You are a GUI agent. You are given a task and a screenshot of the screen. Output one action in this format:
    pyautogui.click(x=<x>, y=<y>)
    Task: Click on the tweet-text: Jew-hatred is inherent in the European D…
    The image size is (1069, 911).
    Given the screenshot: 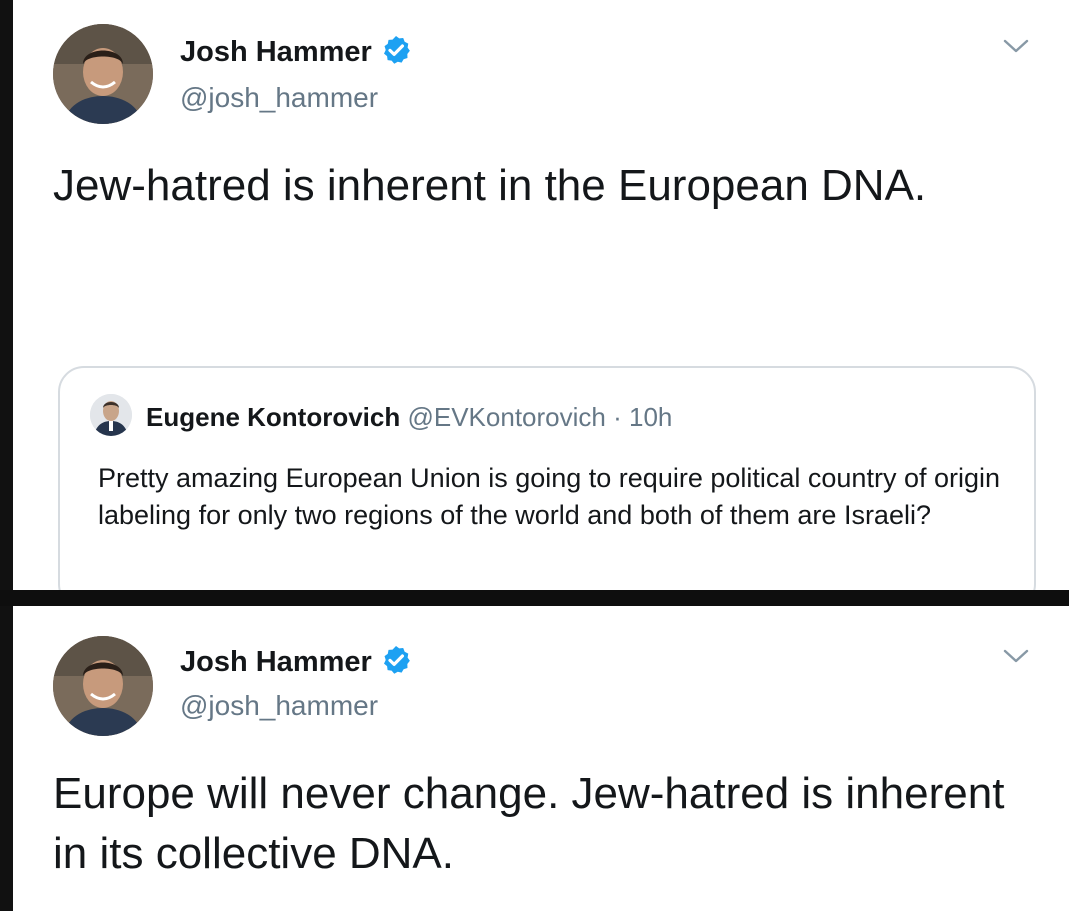 What is the action you would take?
    pyautogui.click(x=490, y=185)
    